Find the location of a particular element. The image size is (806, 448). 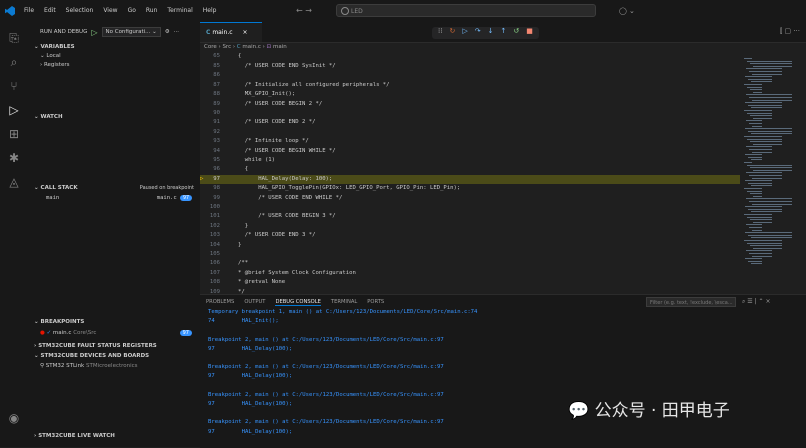

copilot-icon: ◯ ⌄ is located at coordinates (627, 11).